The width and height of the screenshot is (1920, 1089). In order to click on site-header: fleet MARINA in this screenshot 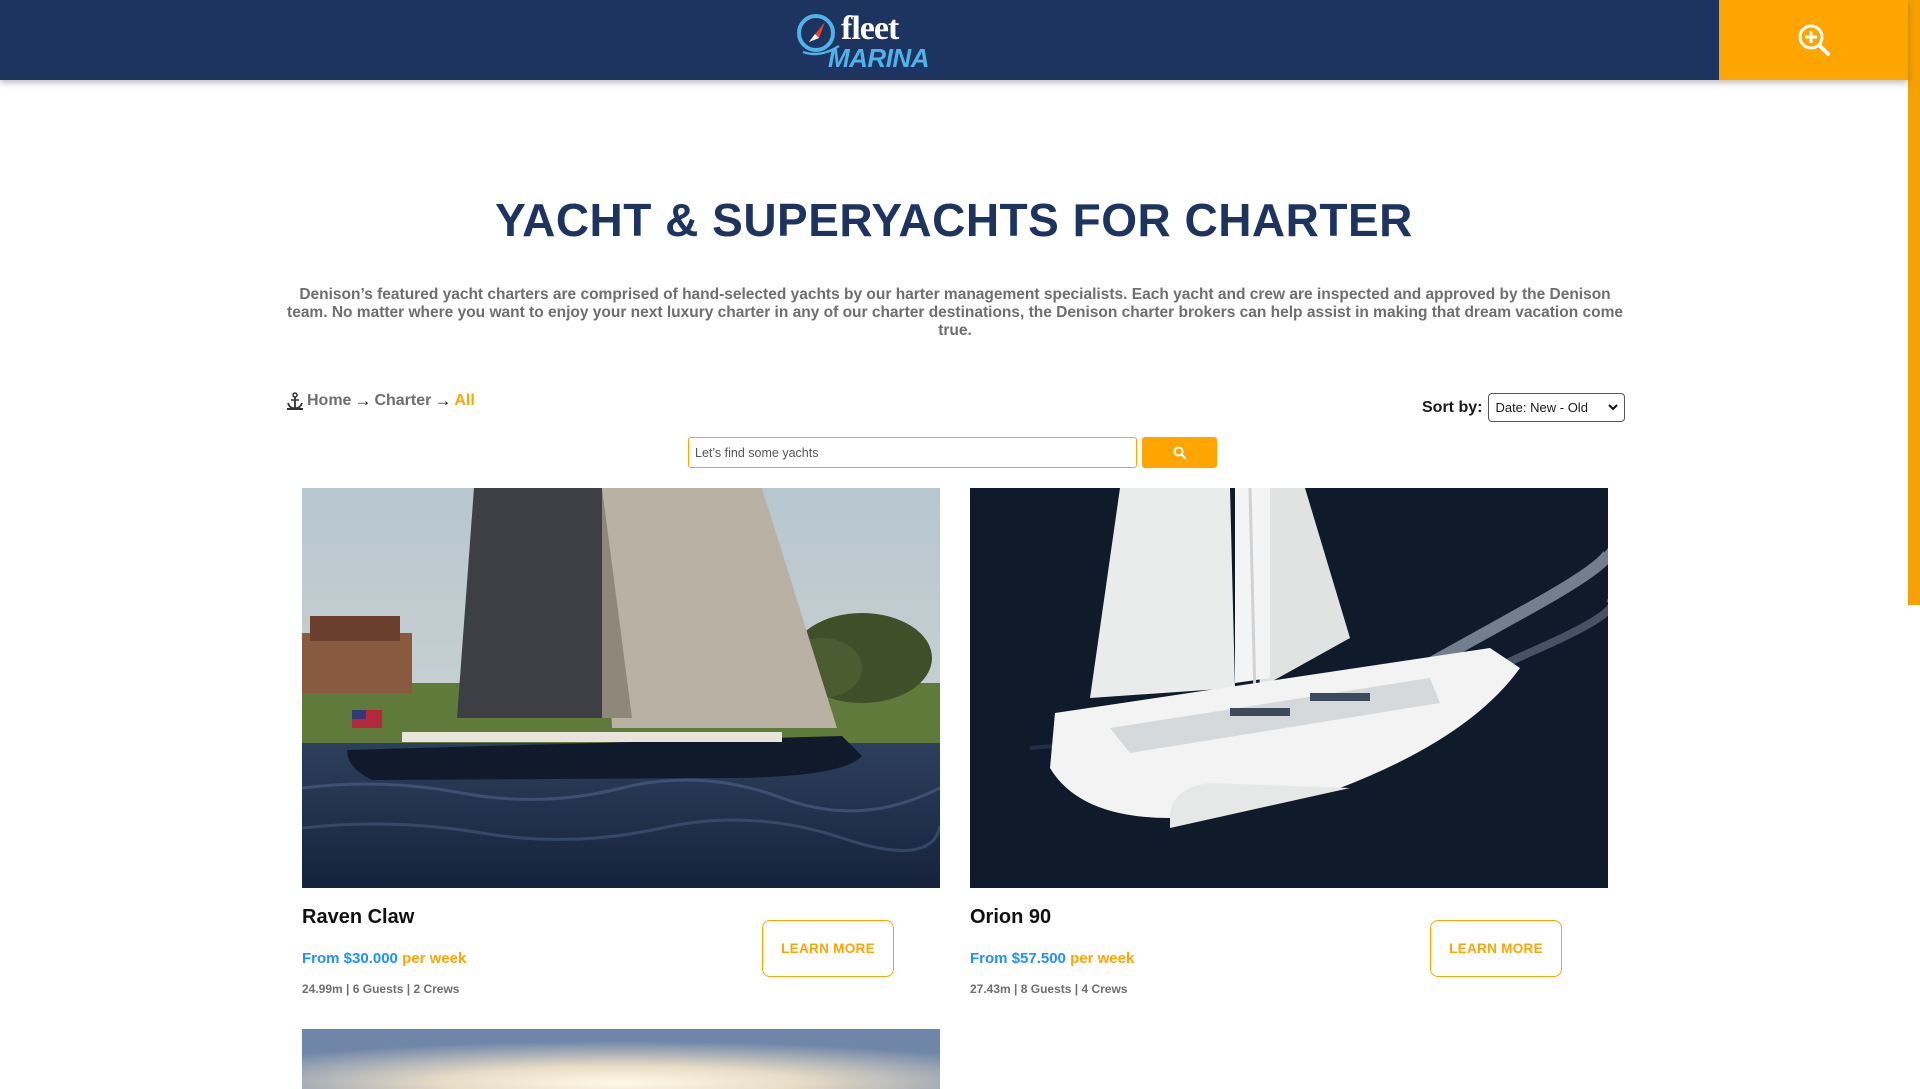, I will do `click(954, 40)`.